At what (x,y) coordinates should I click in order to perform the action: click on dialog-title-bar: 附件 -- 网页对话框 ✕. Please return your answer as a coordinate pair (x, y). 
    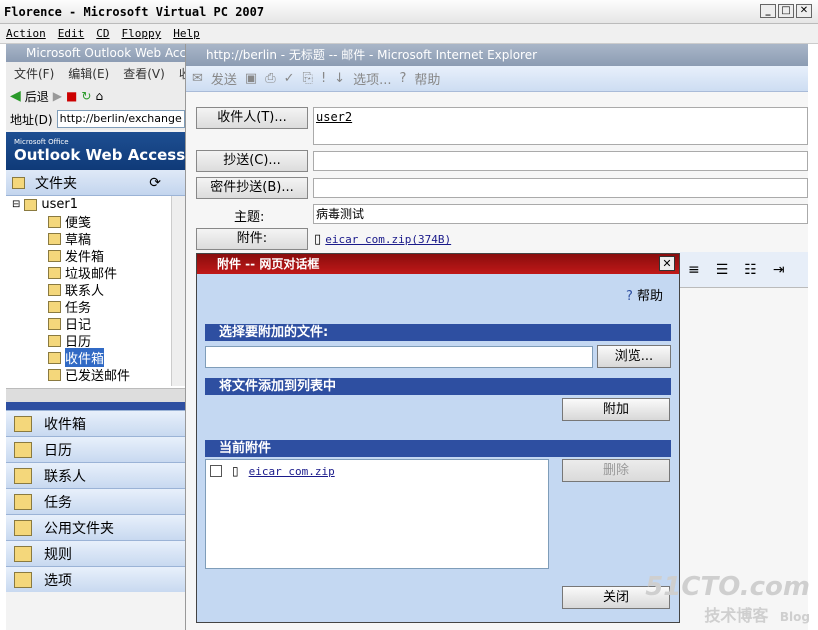
    Looking at the image, I should click on (438, 264).